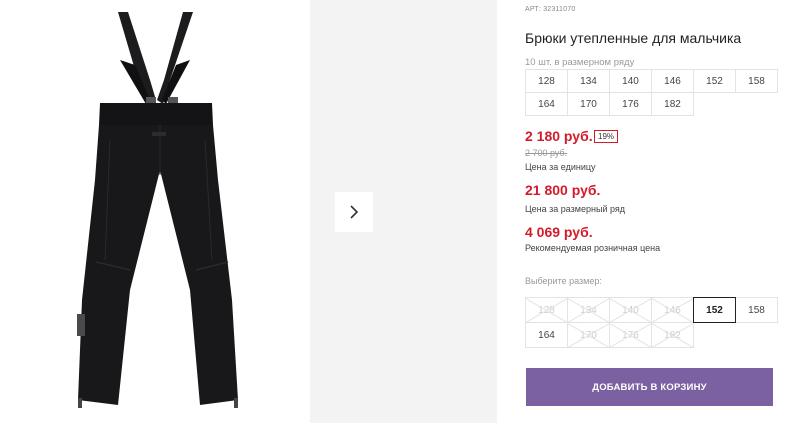  I want to click on size-option: 170, so click(588, 335).